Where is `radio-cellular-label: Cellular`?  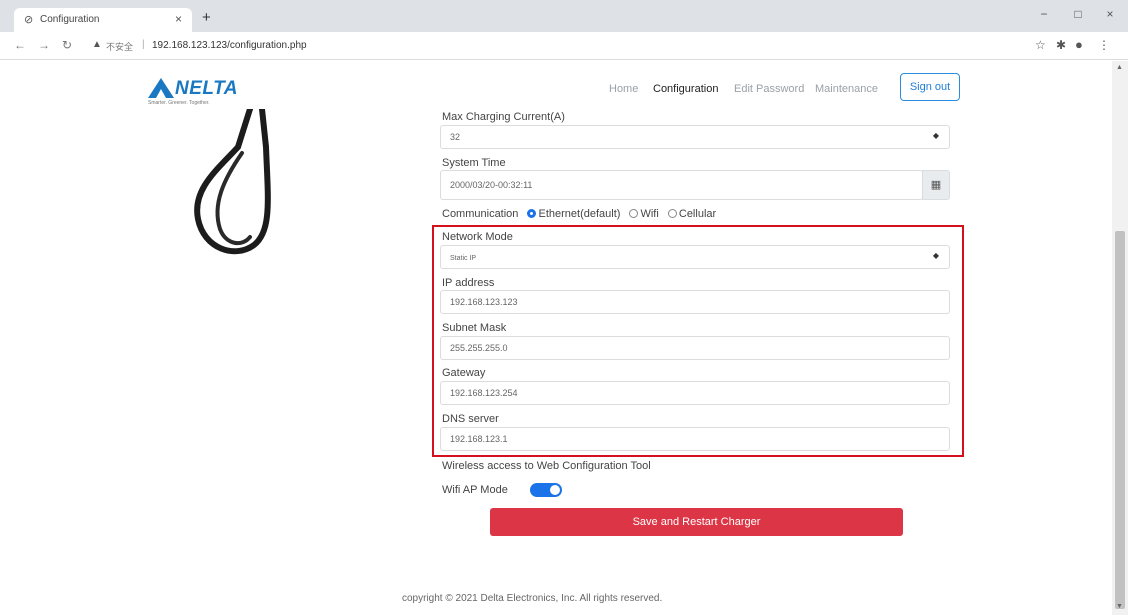 radio-cellular-label: Cellular is located at coordinates (697, 214).